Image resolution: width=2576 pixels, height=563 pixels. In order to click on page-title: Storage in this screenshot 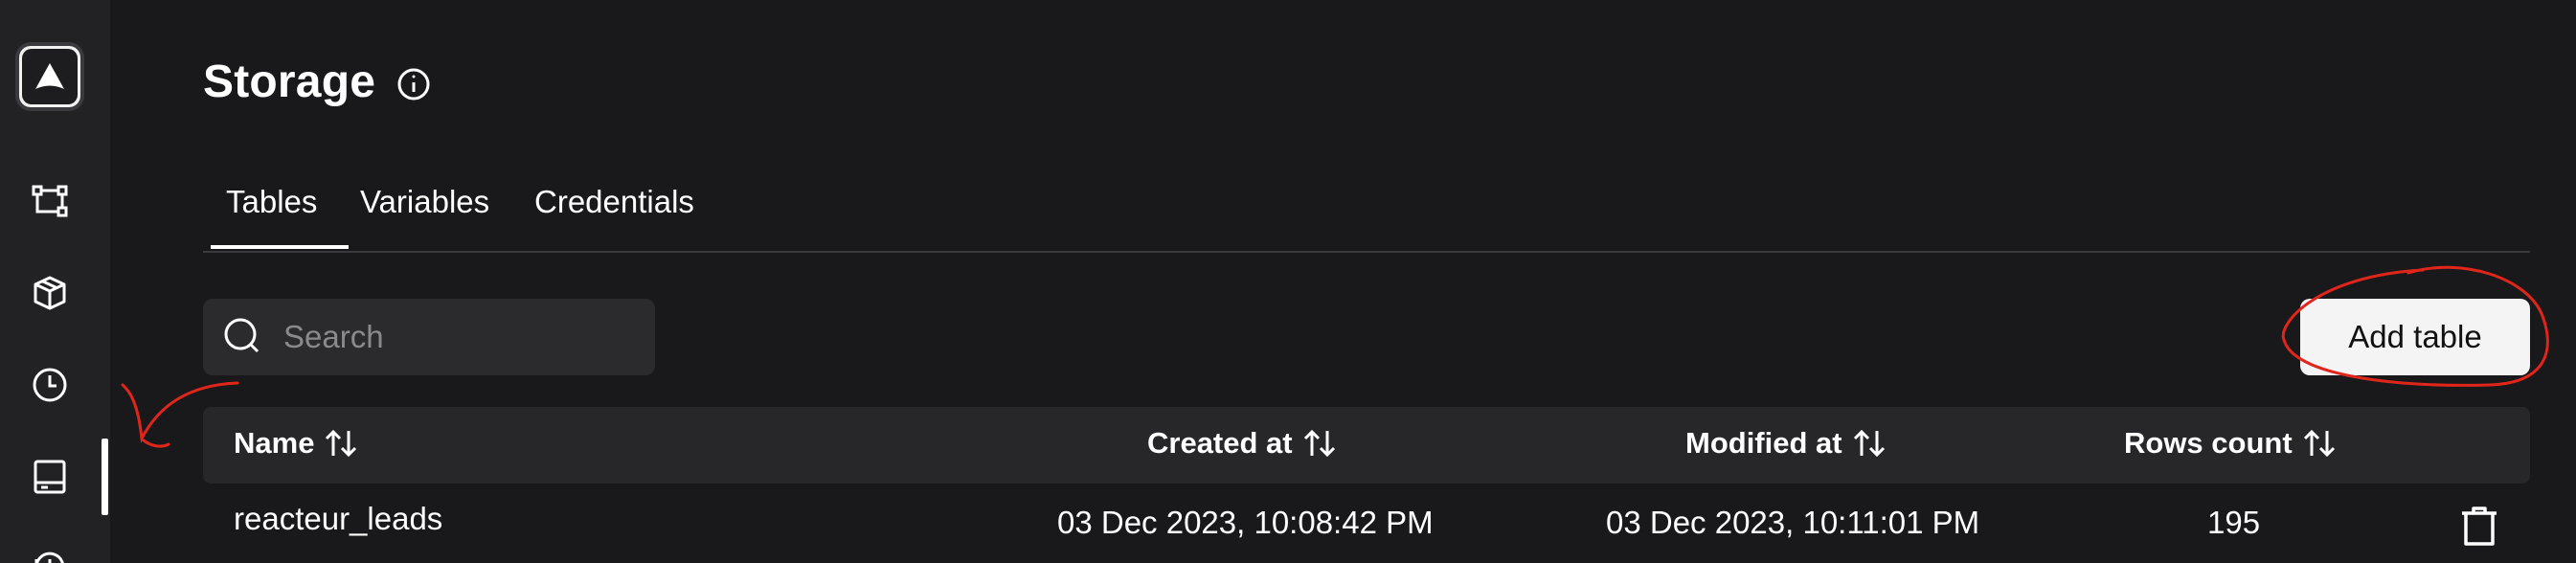, I will do `click(289, 81)`.